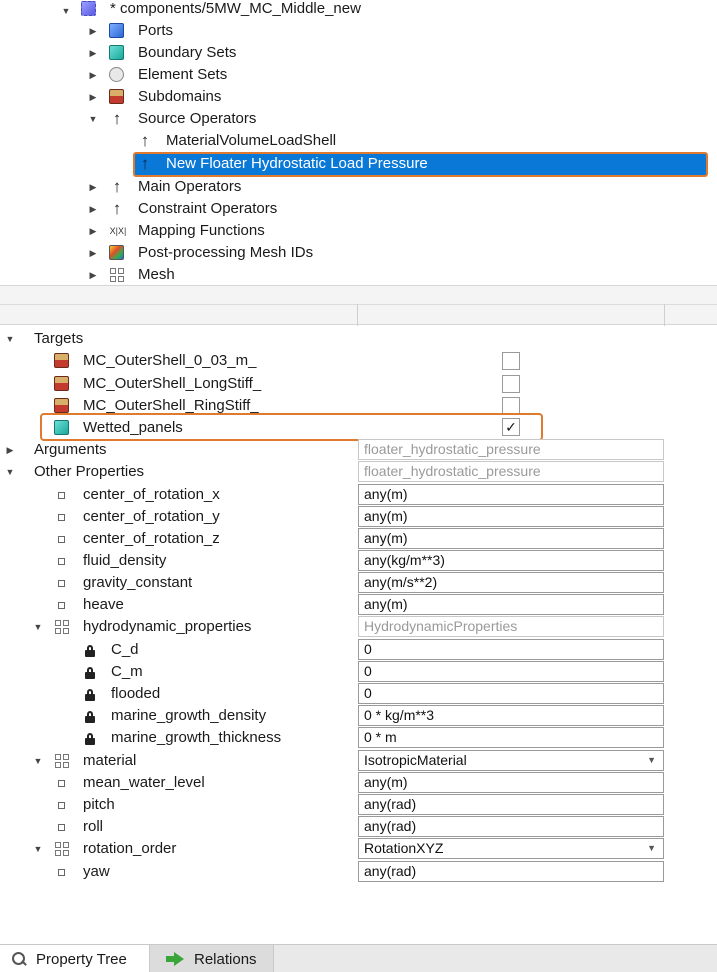 This screenshot has width=717, height=972. Describe the element at coordinates (511, 649) in the screenshot. I see `c-d-input: 0` at that location.